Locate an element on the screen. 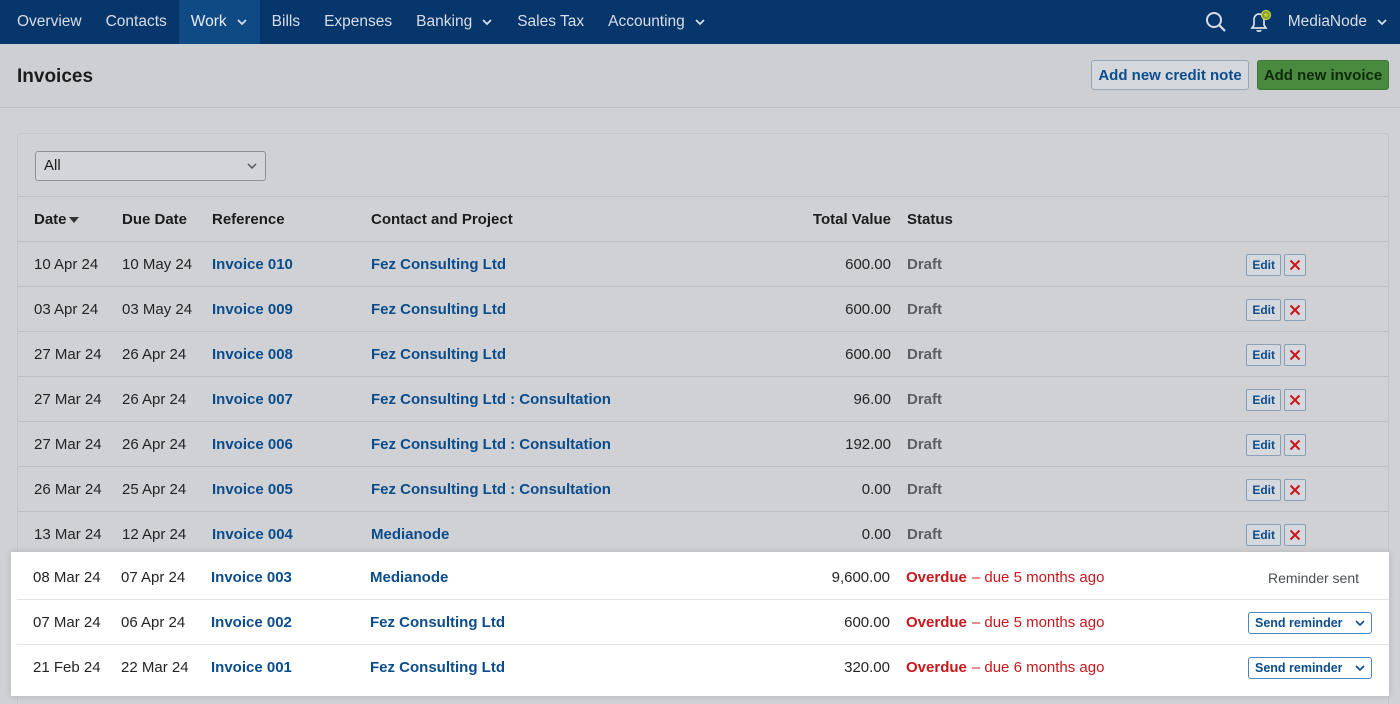 The height and width of the screenshot is (704, 1400). account-menu: MediaNode is located at coordinates (1341, 22).